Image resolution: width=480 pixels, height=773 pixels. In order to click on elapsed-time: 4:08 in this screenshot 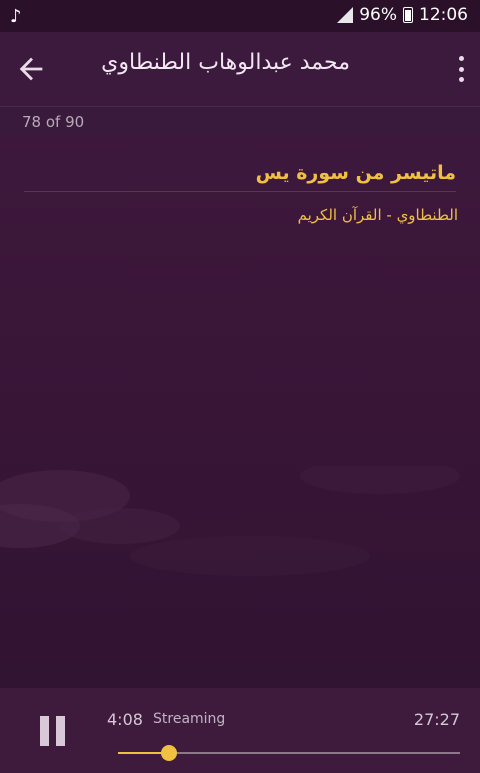, I will do `click(125, 719)`.